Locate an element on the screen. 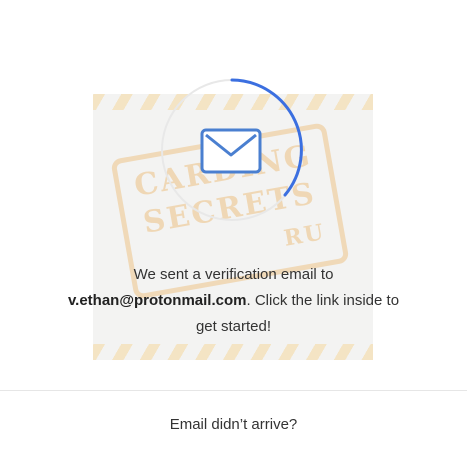 The height and width of the screenshot is (455, 467). divider is located at coordinates (233, 390).